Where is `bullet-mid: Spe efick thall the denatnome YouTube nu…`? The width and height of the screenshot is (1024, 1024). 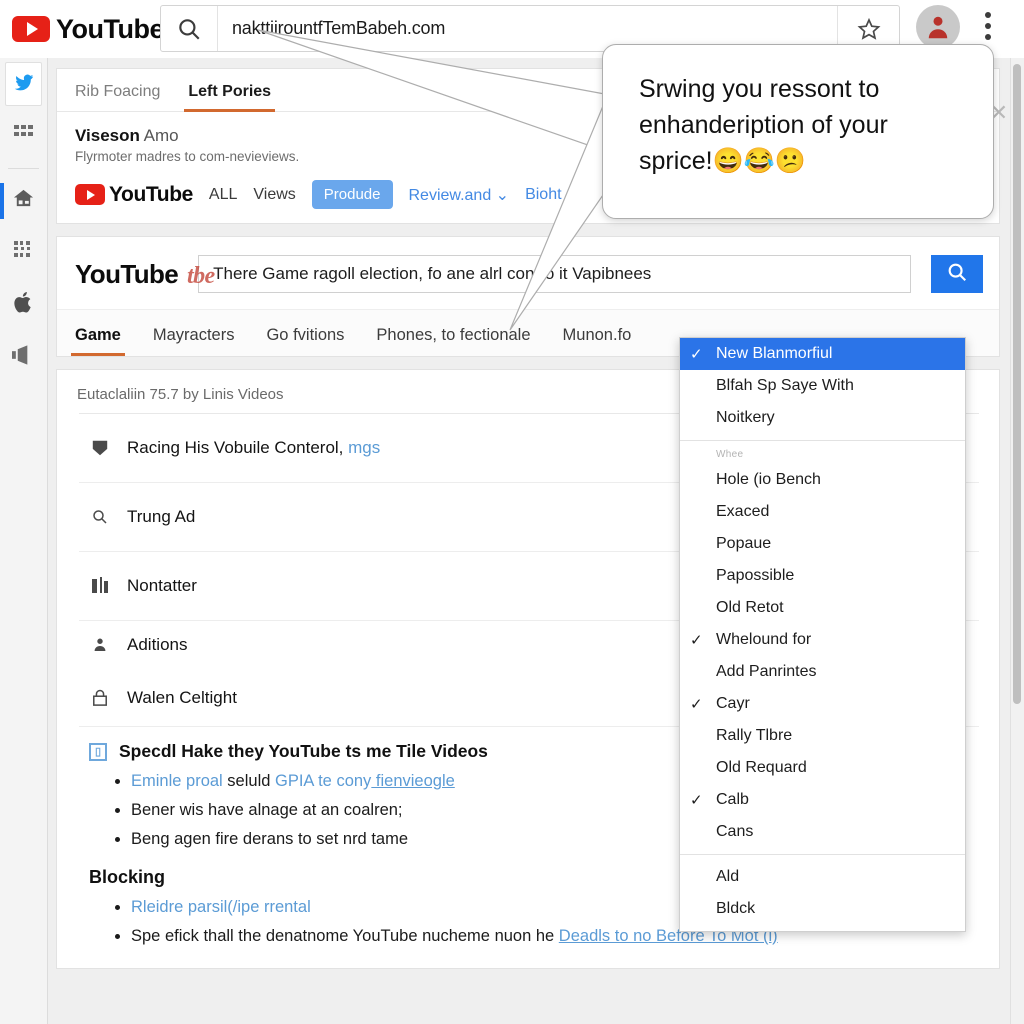
bullet-mid: Spe efick thall the denatnome YouTube nu… is located at coordinates (345, 936).